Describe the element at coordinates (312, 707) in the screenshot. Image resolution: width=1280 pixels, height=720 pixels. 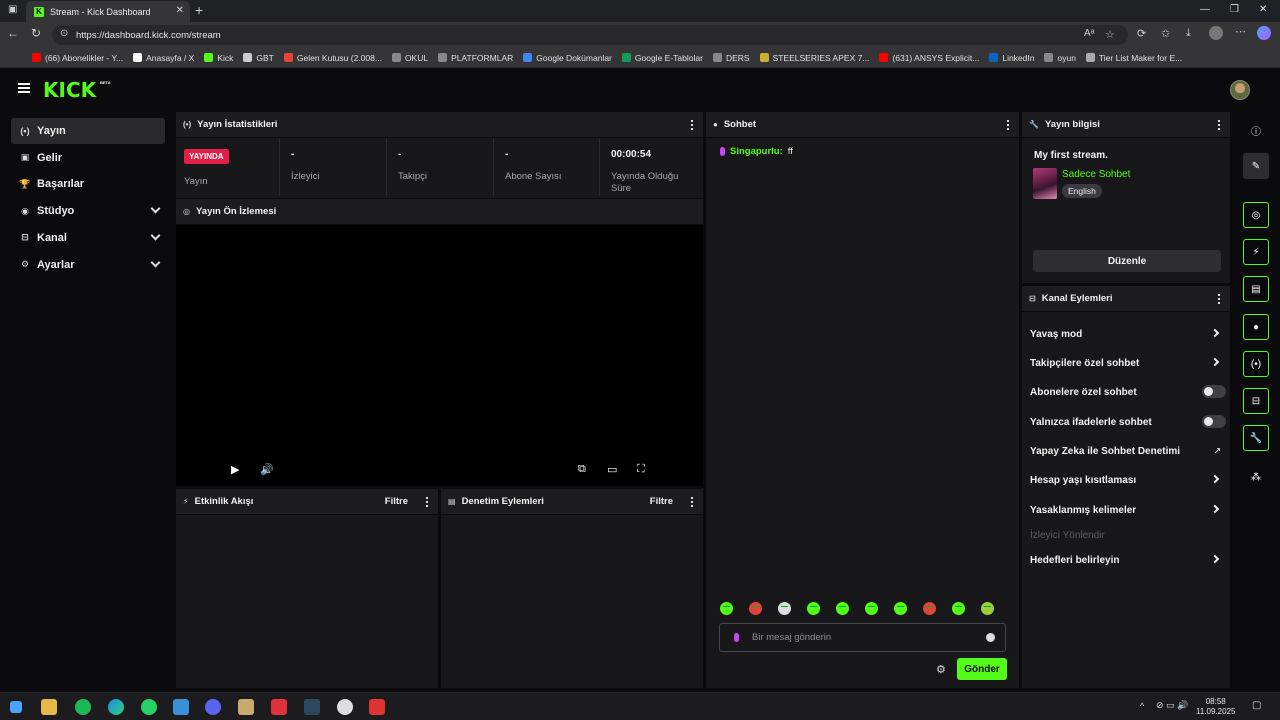
I see `steam-icon` at that location.